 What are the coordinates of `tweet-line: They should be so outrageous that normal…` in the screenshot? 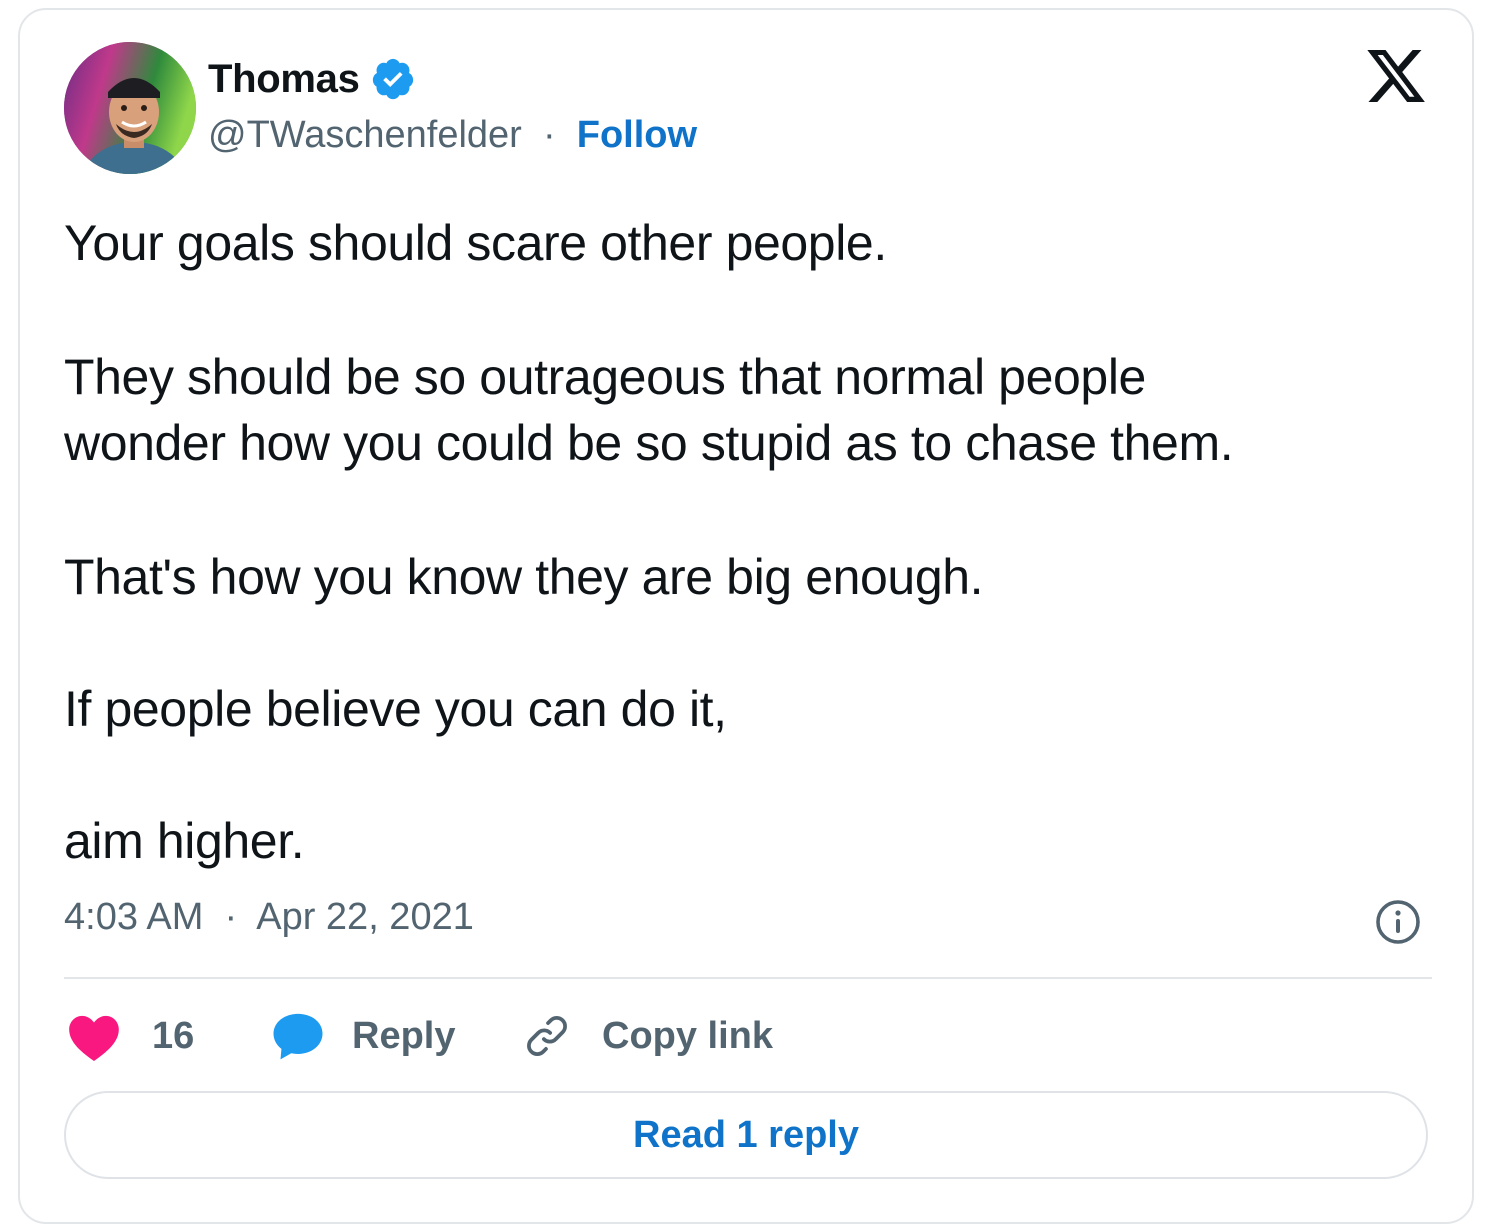 It's located at (605, 377).